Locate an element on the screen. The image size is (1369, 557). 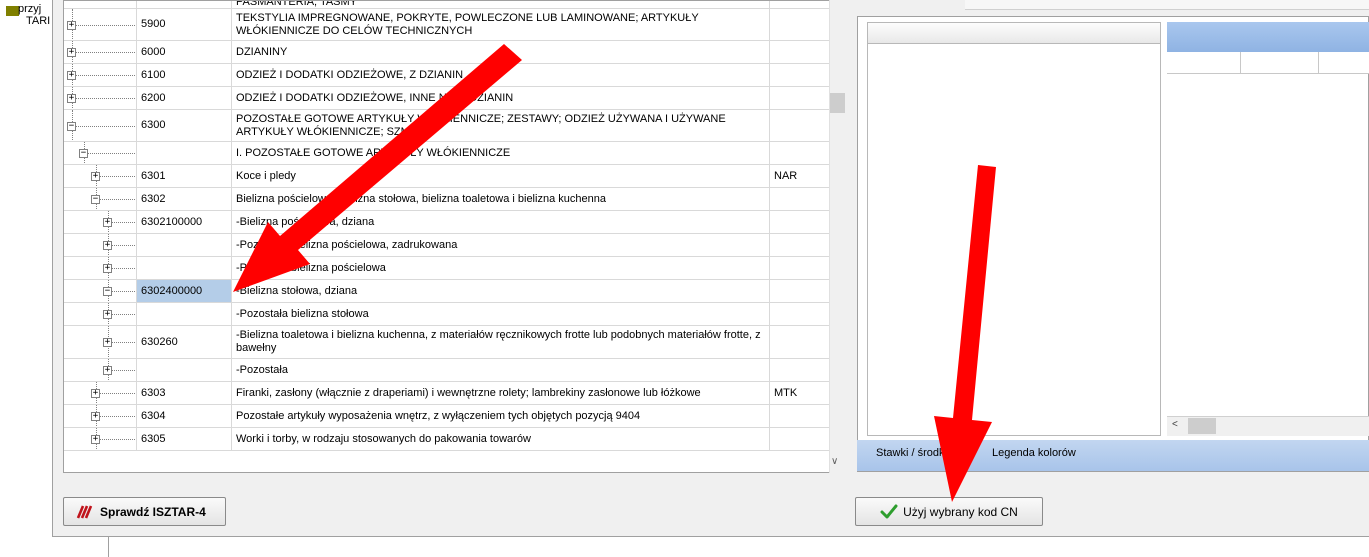
check-isztar-button: Sprawdź ISZTAR-4 is located at coordinates (144, 511).